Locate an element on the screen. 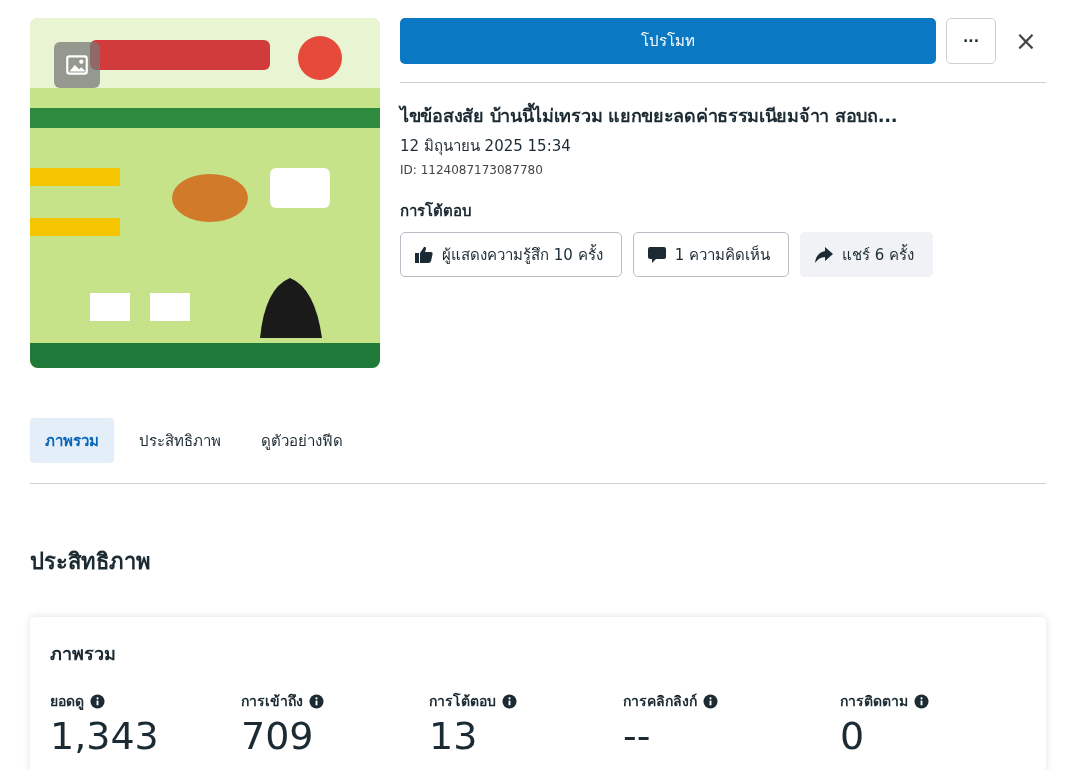  close-button: × is located at coordinates (1026, 41).